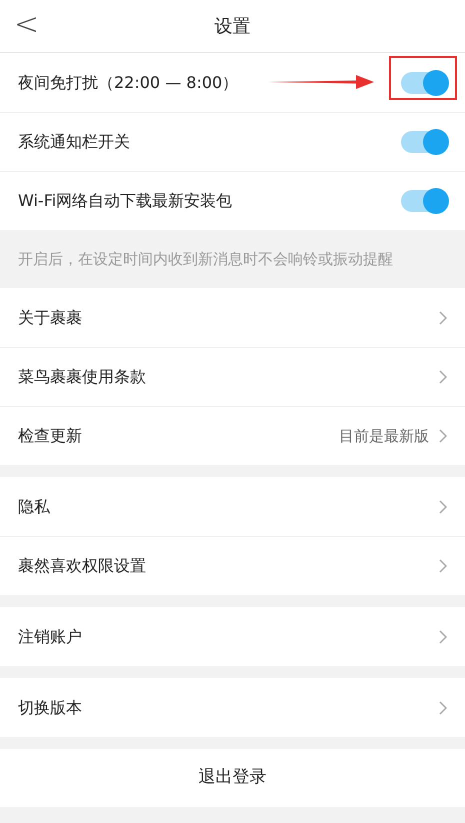 This screenshot has width=465, height=823. I want to click on hint-text: 开启后，在设定时间内收到新消息时不会响铃或振动提醒, so click(205, 259).